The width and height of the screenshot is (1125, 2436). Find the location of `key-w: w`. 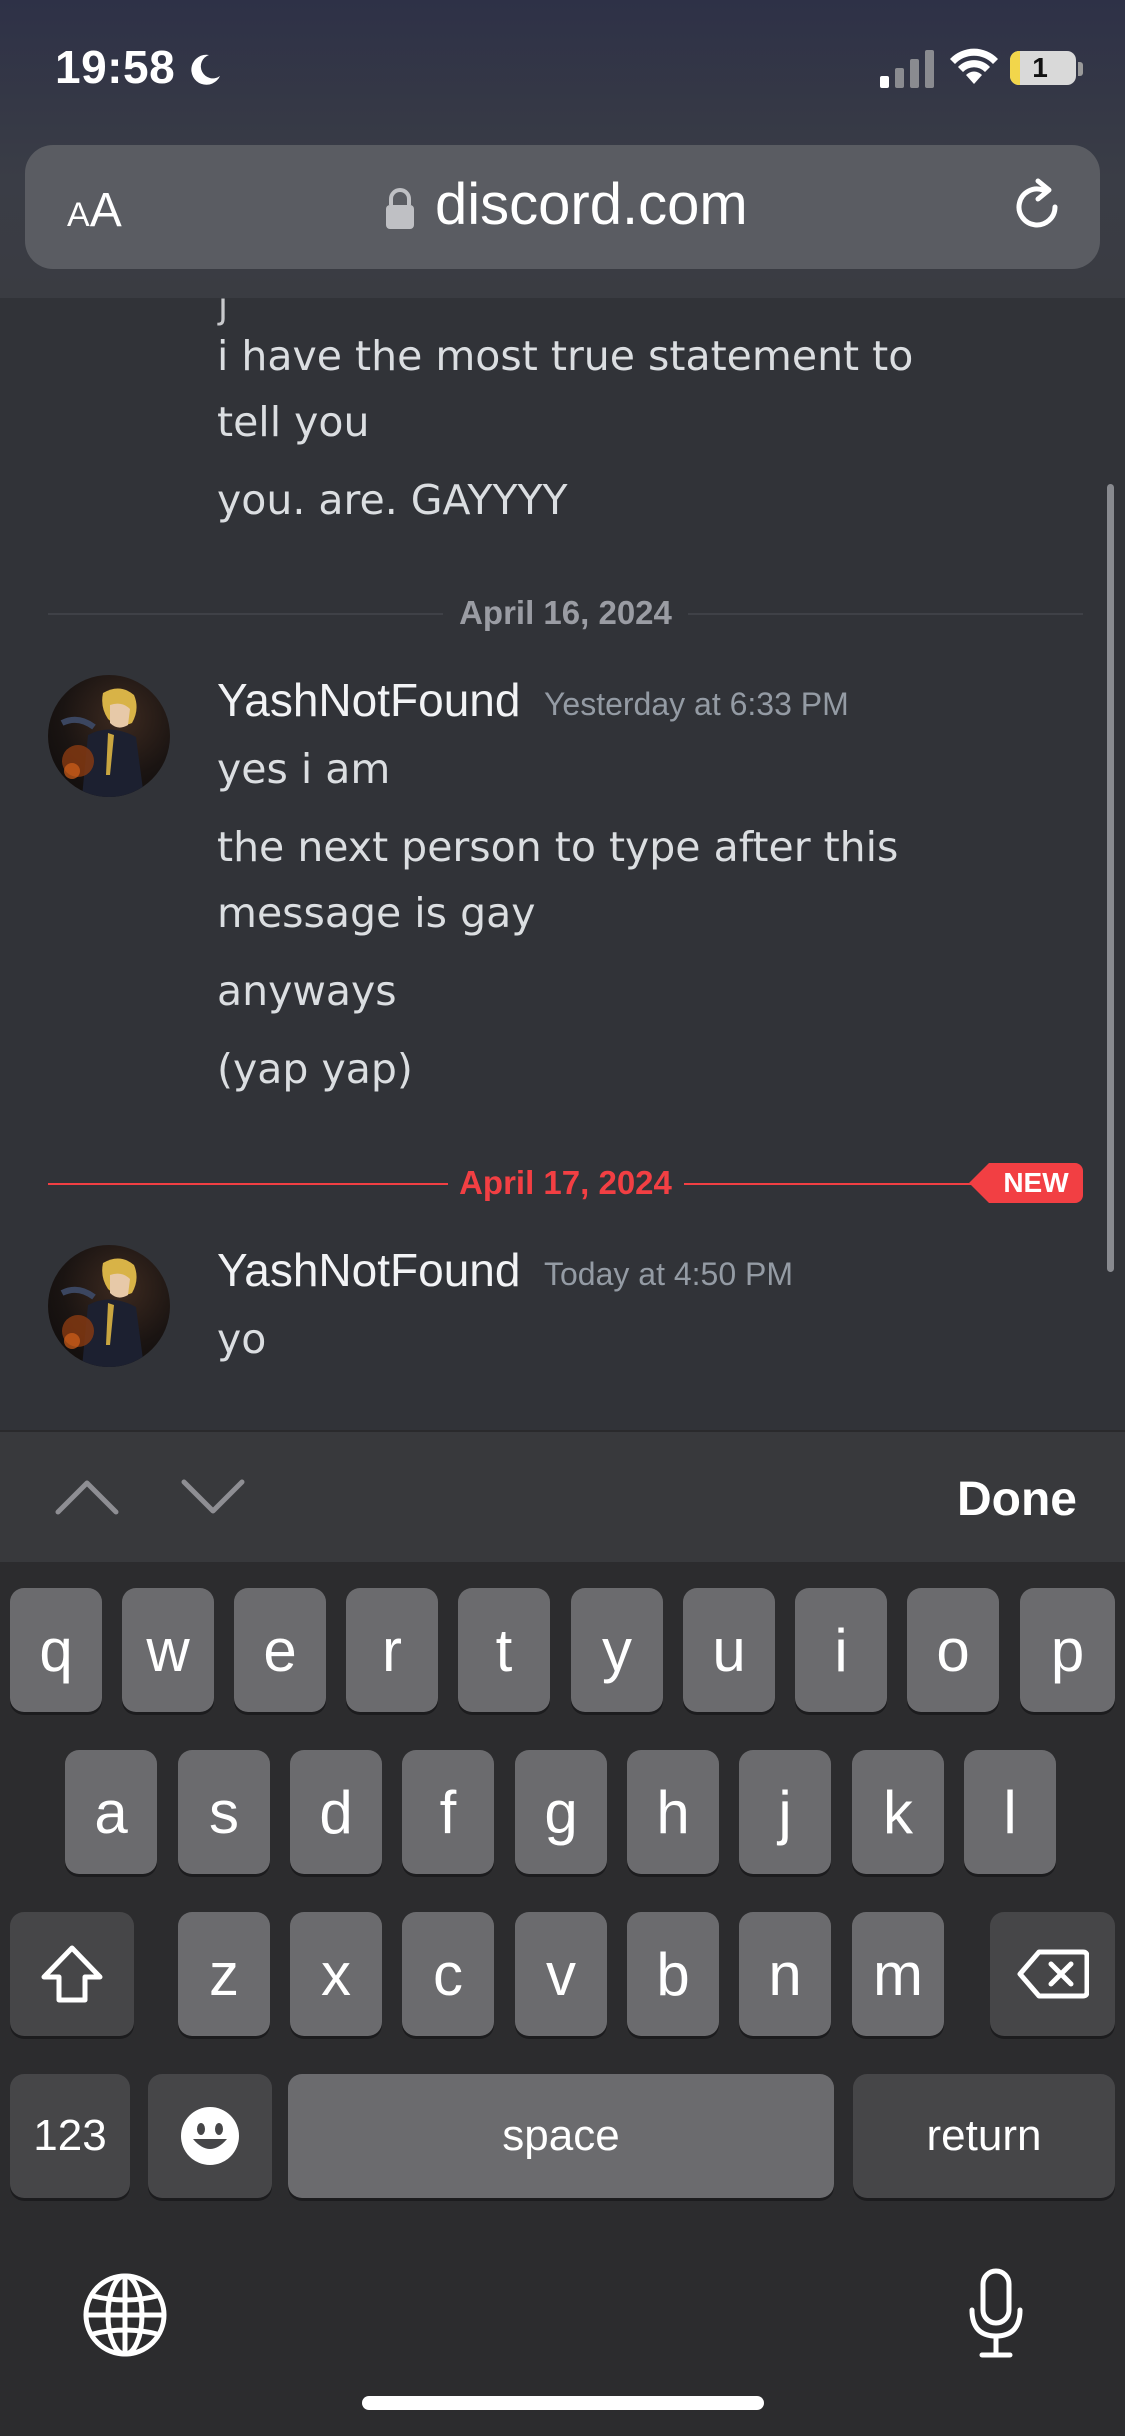

key-w: w is located at coordinates (168, 1650).